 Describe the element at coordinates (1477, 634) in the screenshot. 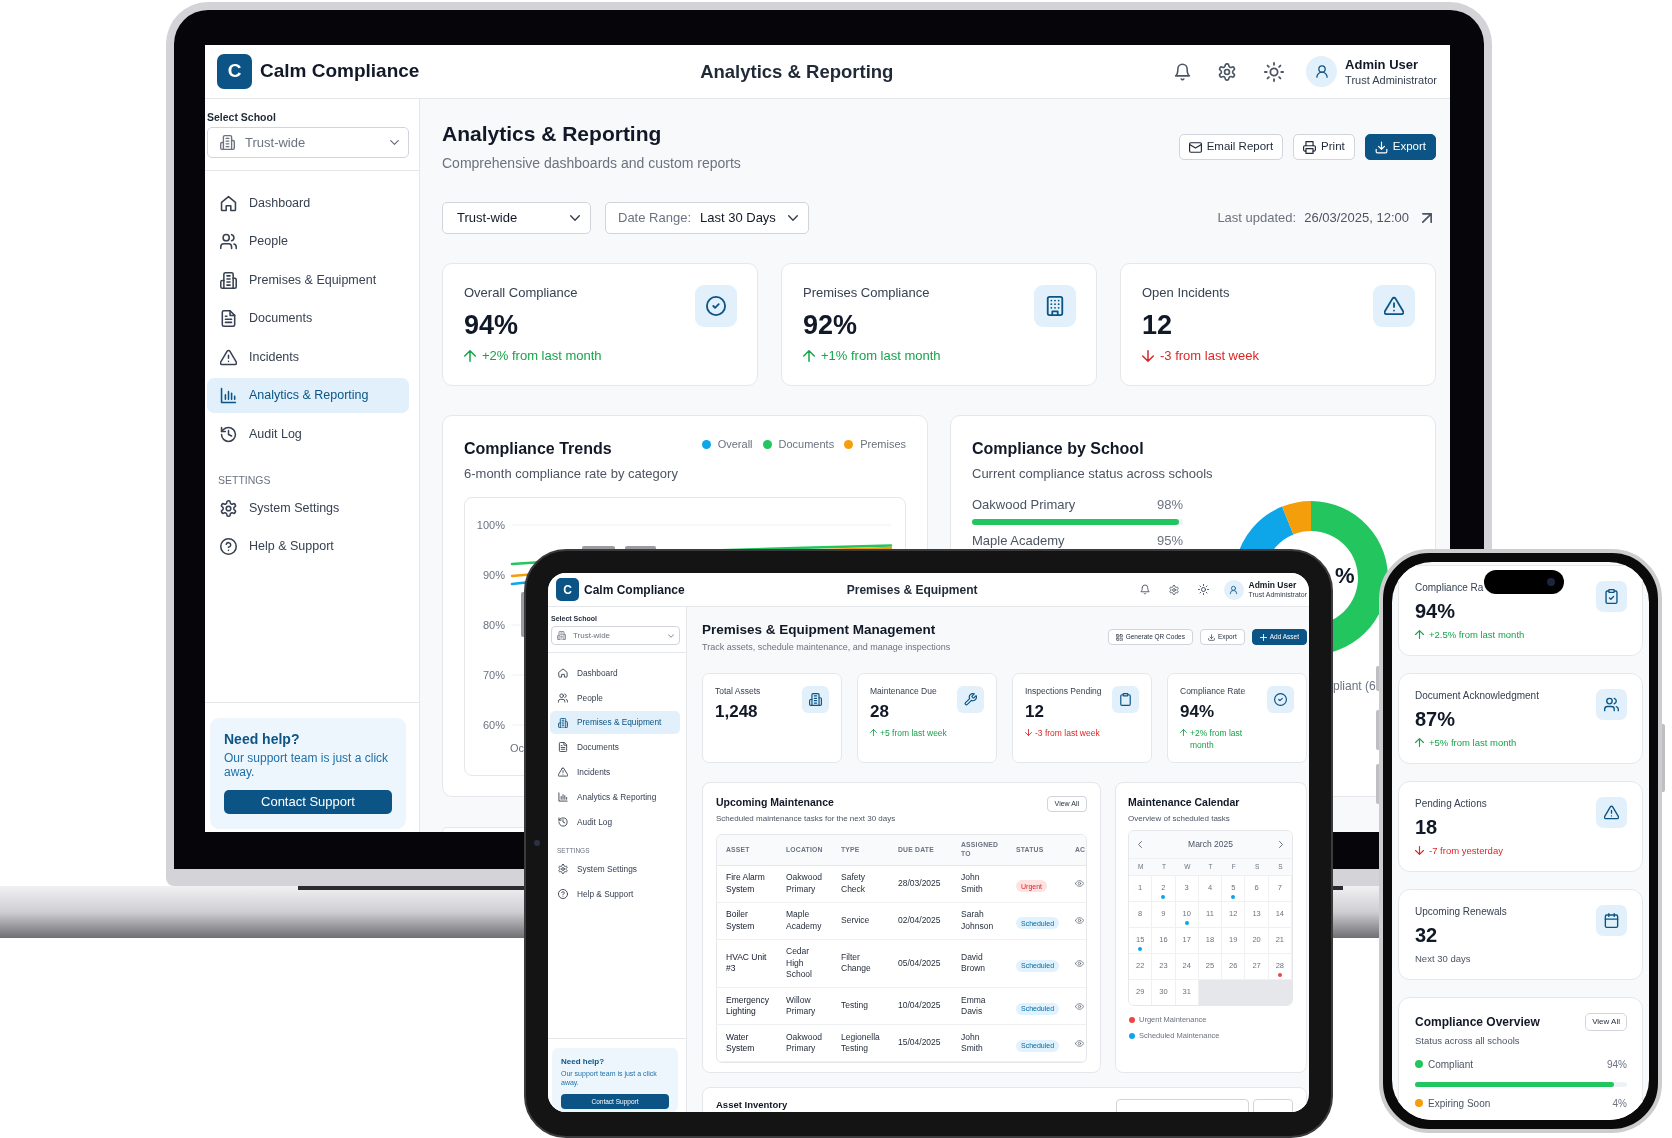

I see `stat-change: +2.5% from last month` at that location.